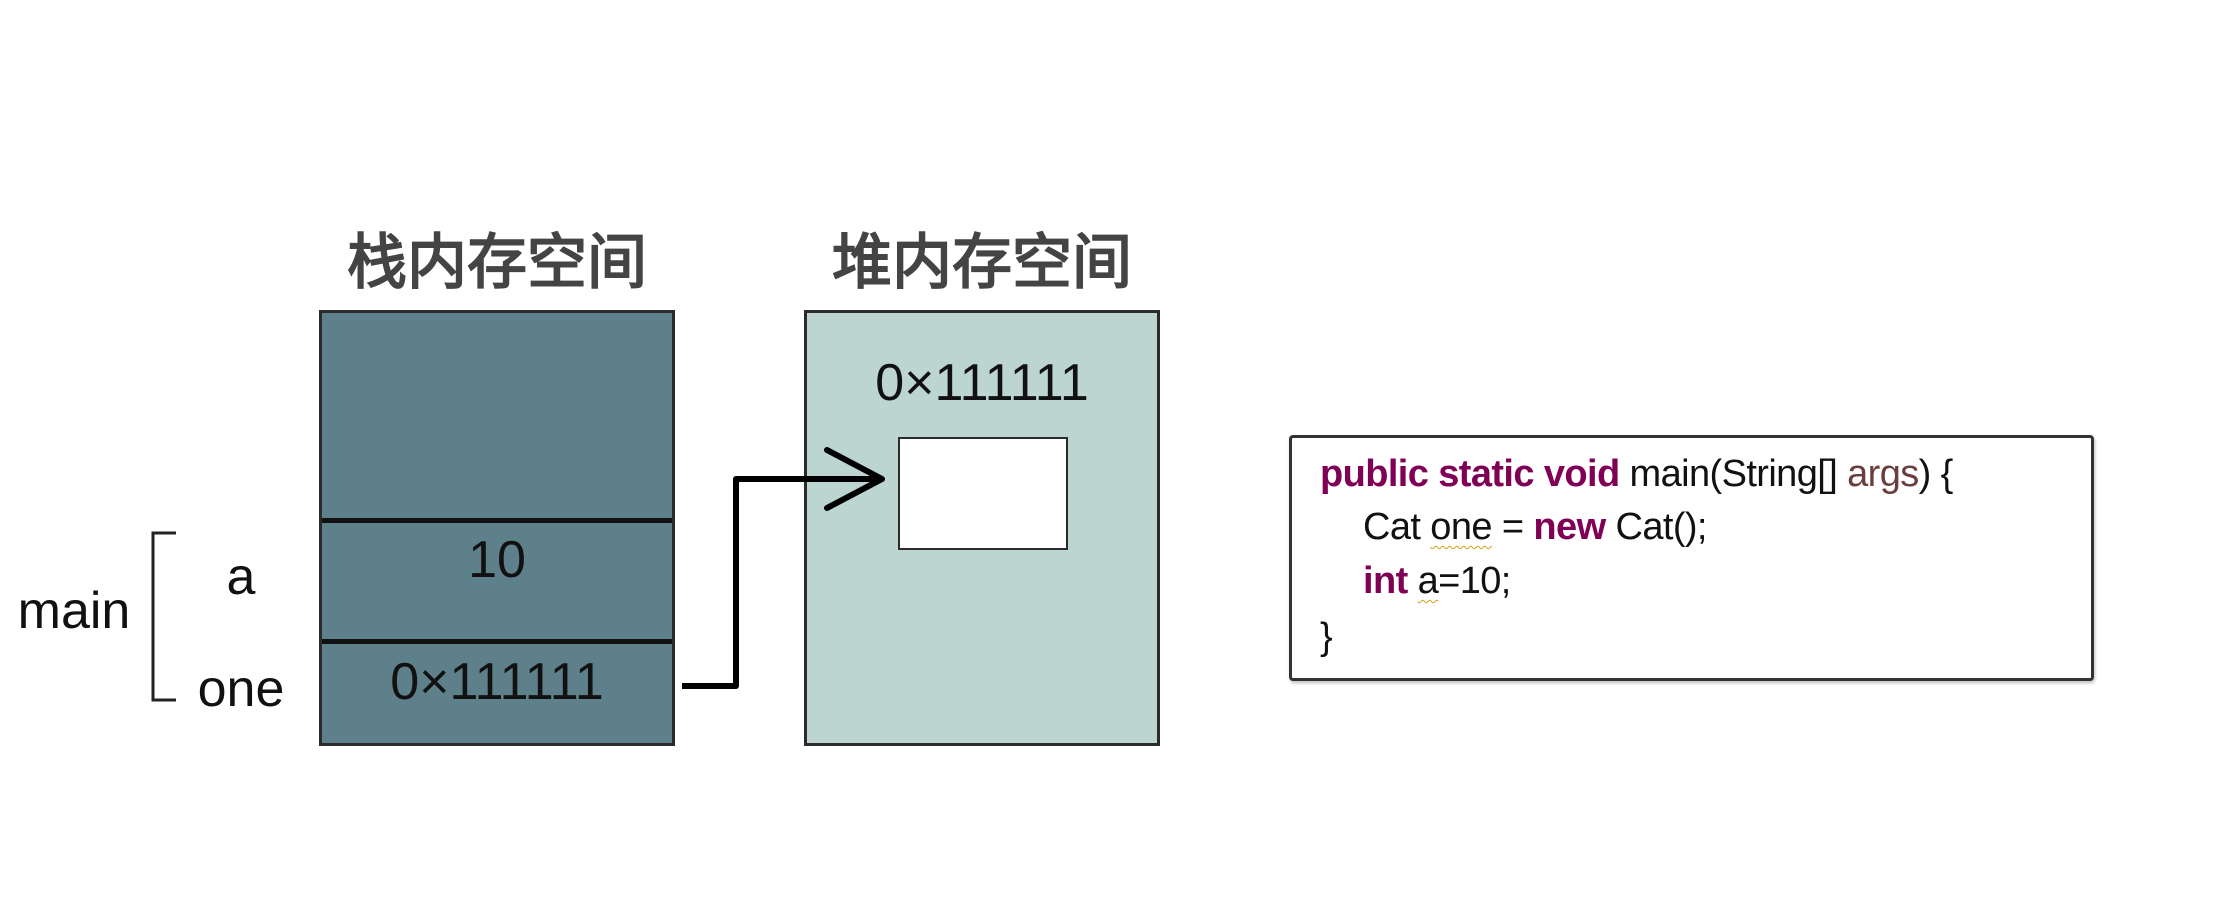  I want to click on frame-bracket, so click(163, 616).